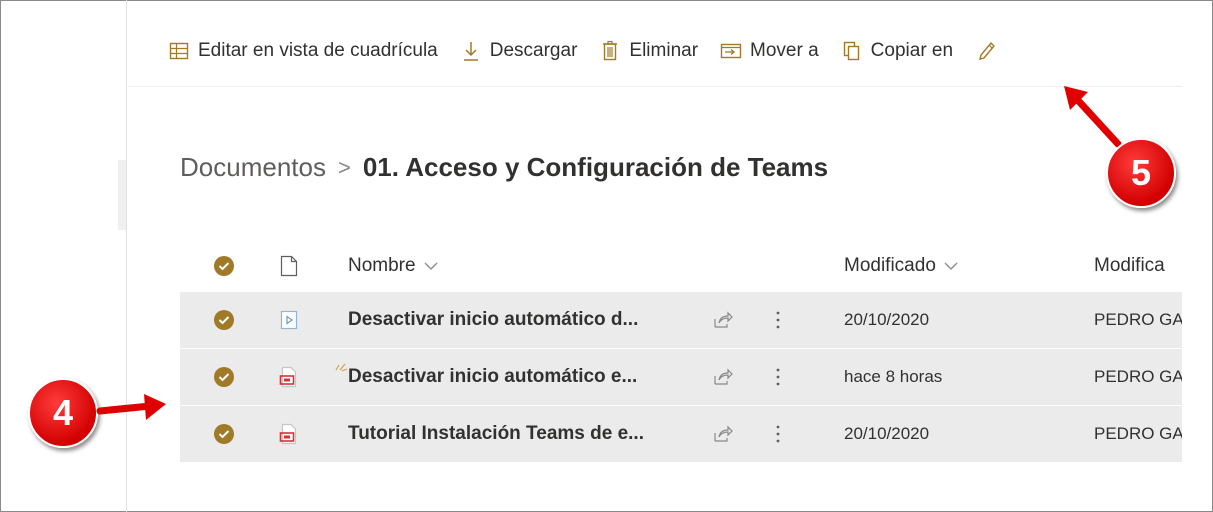  I want to click on column-header-modified-label: Modificado, so click(890, 265).